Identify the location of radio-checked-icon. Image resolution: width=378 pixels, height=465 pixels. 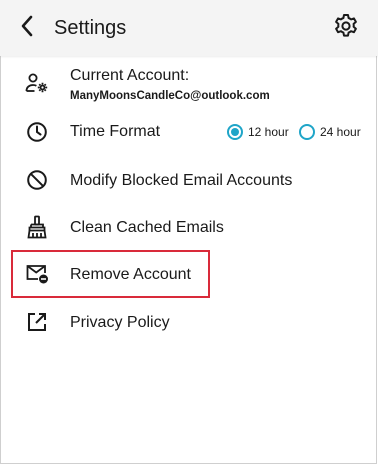
(235, 132).